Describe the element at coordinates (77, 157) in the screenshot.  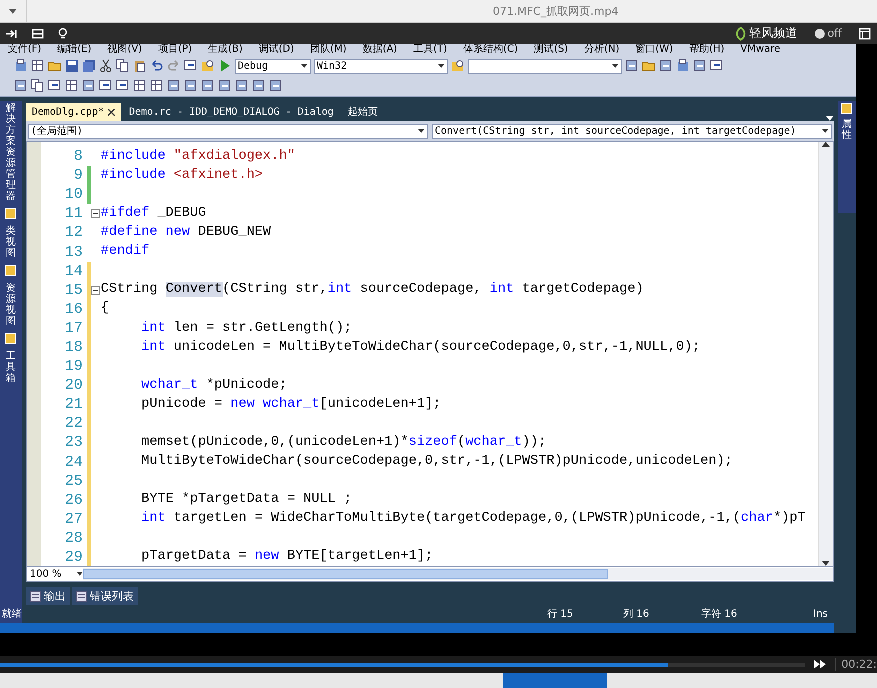
I see `line-number: 8` at that location.